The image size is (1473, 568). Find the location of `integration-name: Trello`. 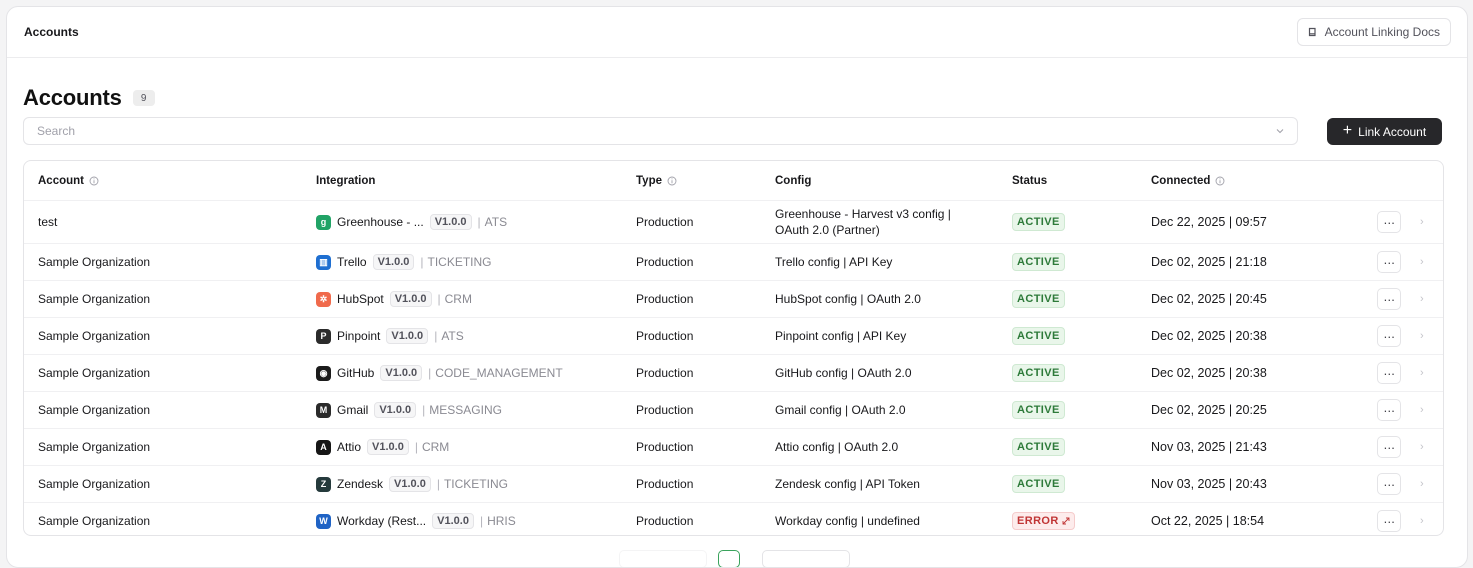

integration-name: Trello is located at coordinates (352, 262).